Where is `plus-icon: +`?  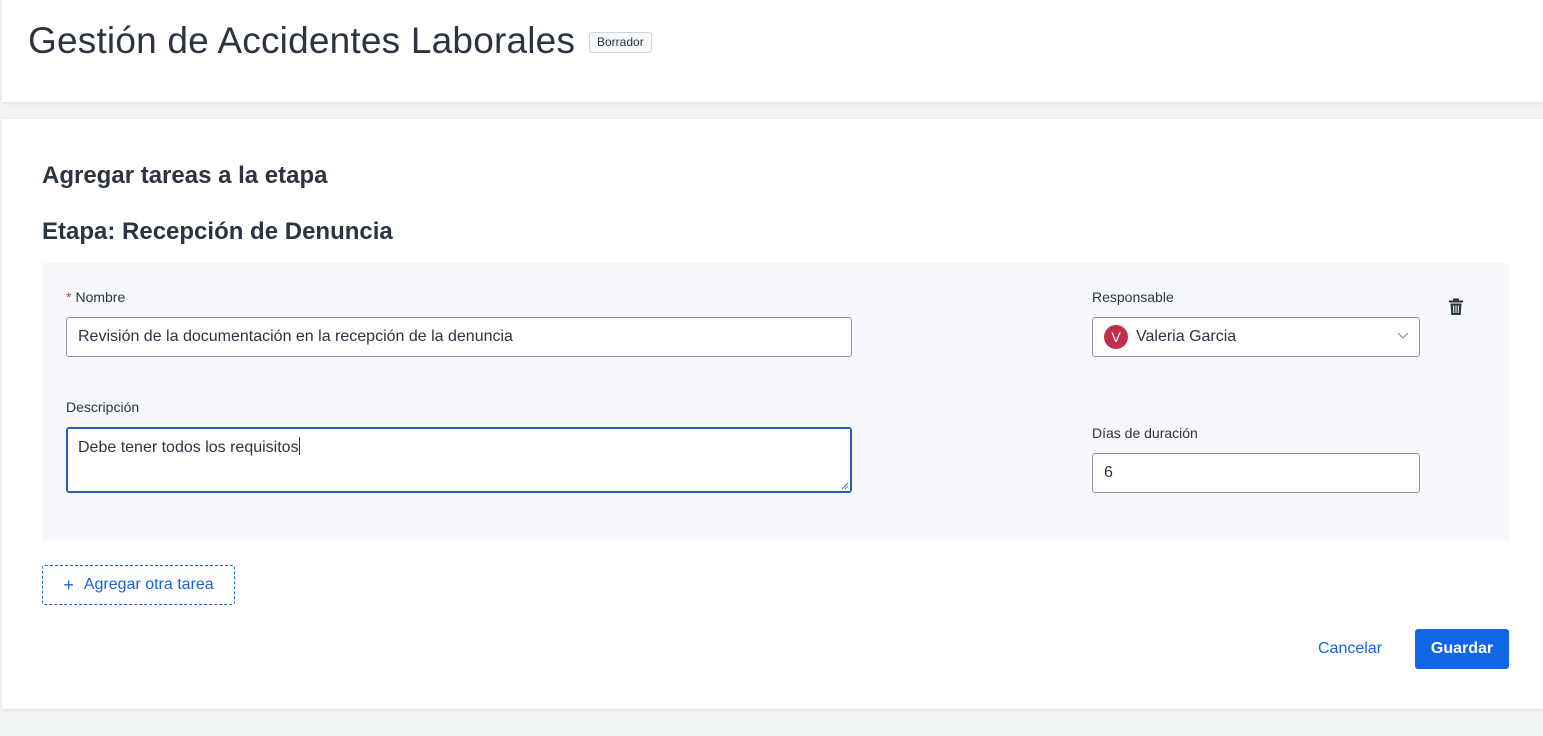 plus-icon: + is located at coordinates (68, 585).